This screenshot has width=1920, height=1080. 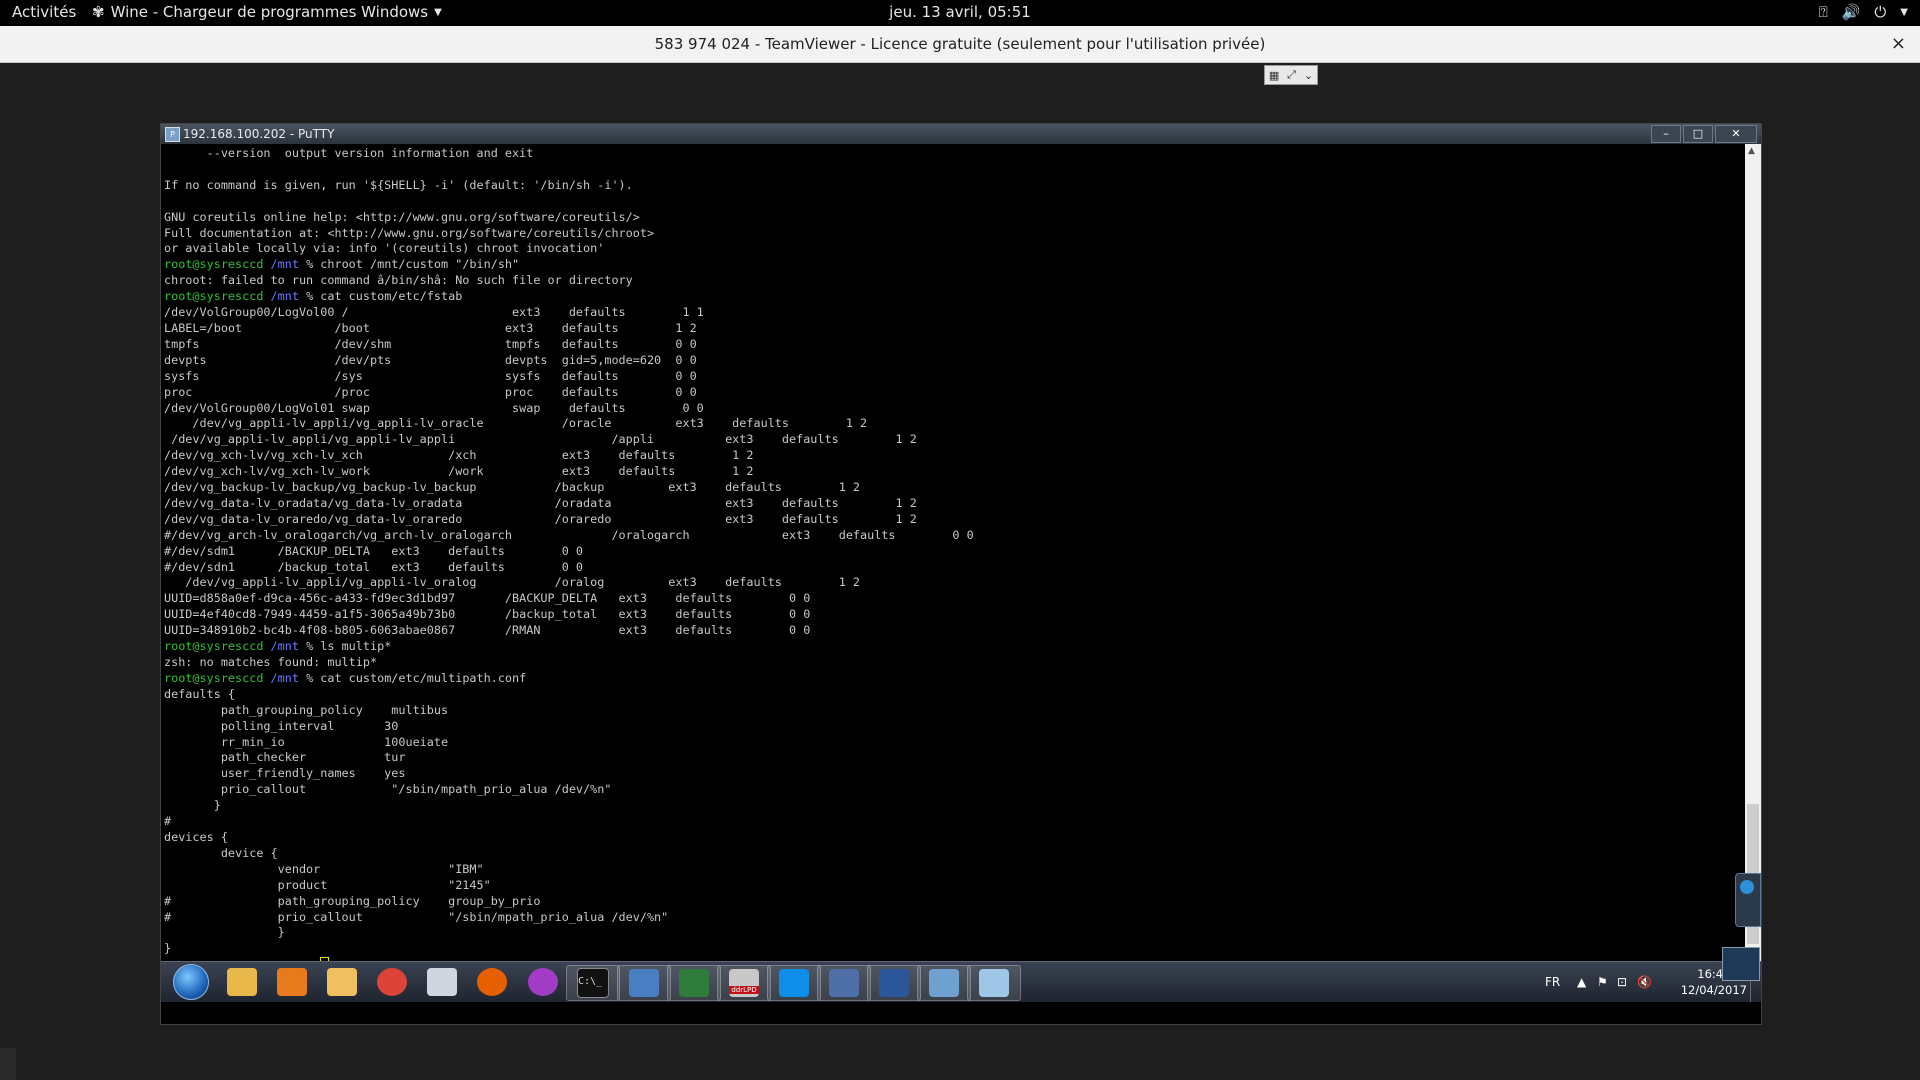 I want to click on windows-taskbar: C:\_ ddrLPD FR ▲ ⚑ ⊡ 🔇 16:45 12/04/2017, so click(x=961, y=981).